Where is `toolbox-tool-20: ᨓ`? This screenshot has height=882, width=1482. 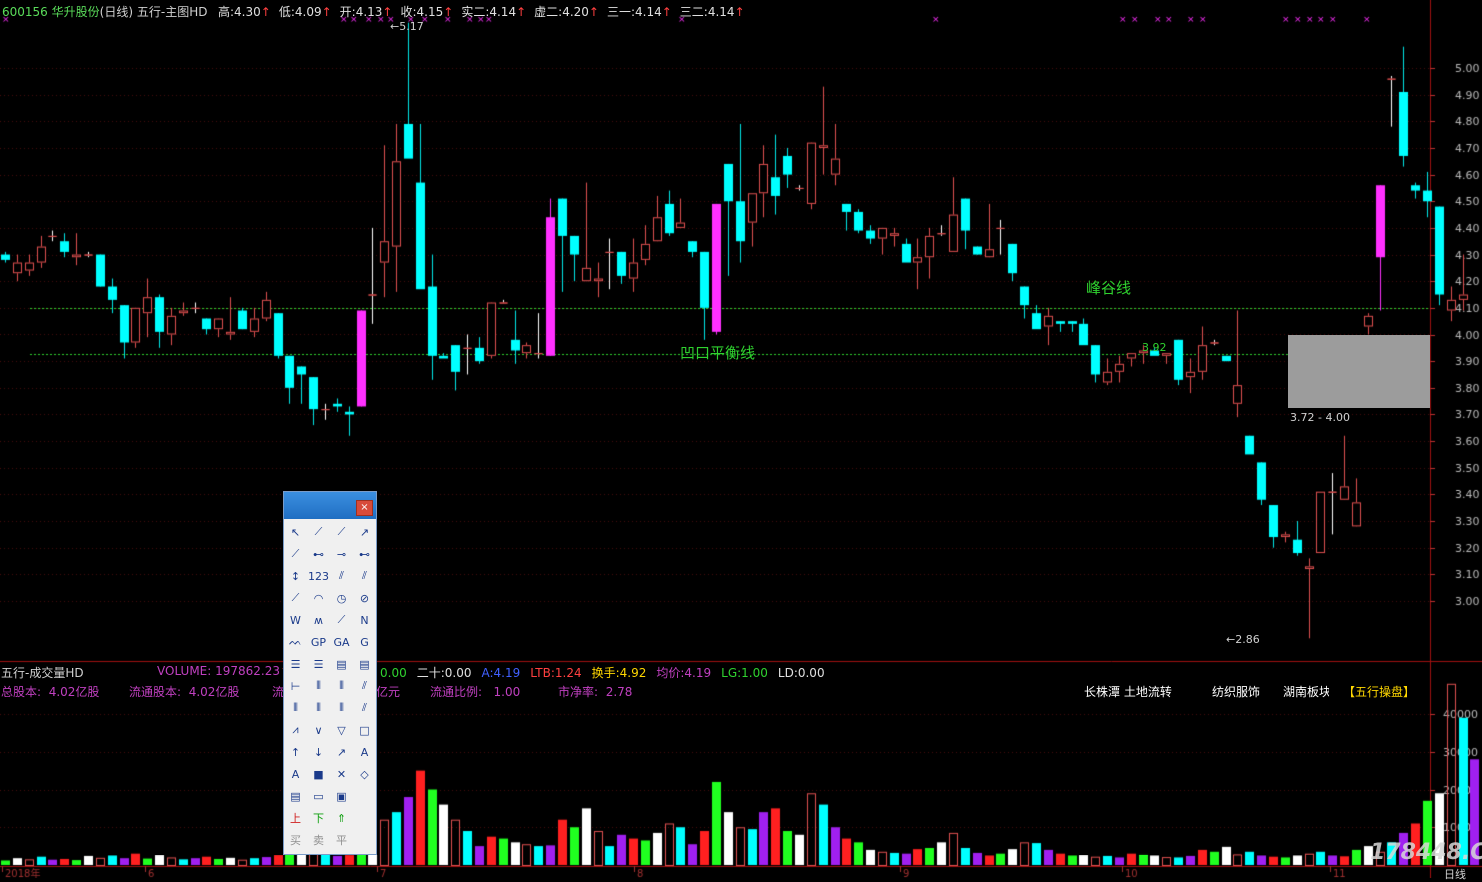
toolbox-tool-20: ᨓ is located at coordinates (295, 642).